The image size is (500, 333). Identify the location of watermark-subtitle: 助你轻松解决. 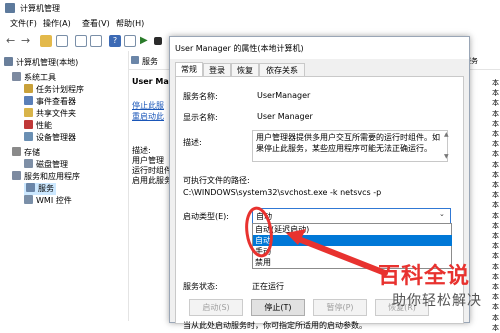
(437, 301).